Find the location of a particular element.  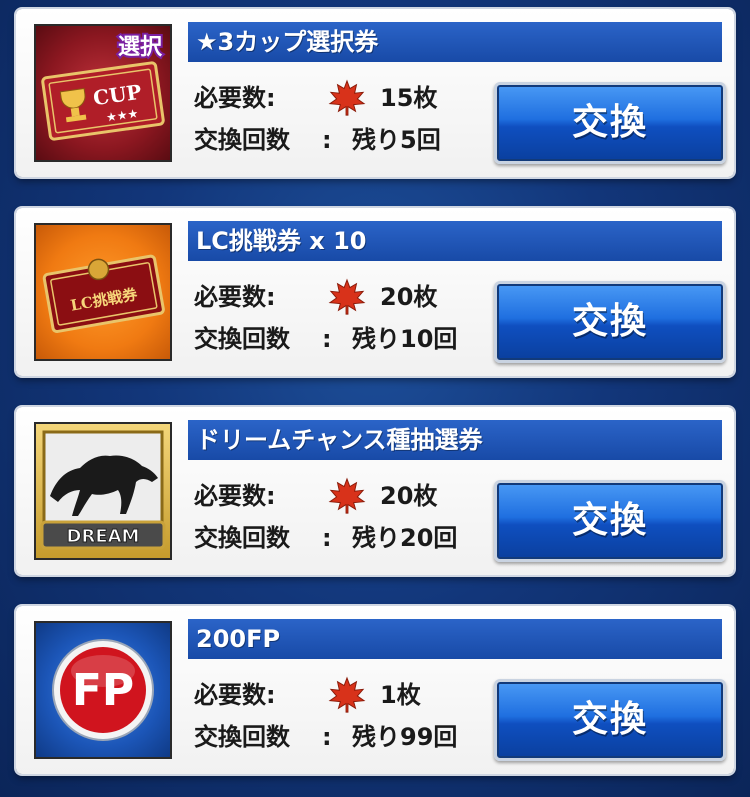

cost-value: 1枚 is located at coordinates (400, 695).